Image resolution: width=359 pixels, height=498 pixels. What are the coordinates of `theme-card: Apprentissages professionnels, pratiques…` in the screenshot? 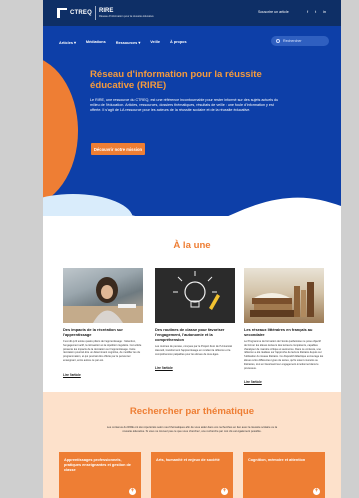 It's located at (100, 475).